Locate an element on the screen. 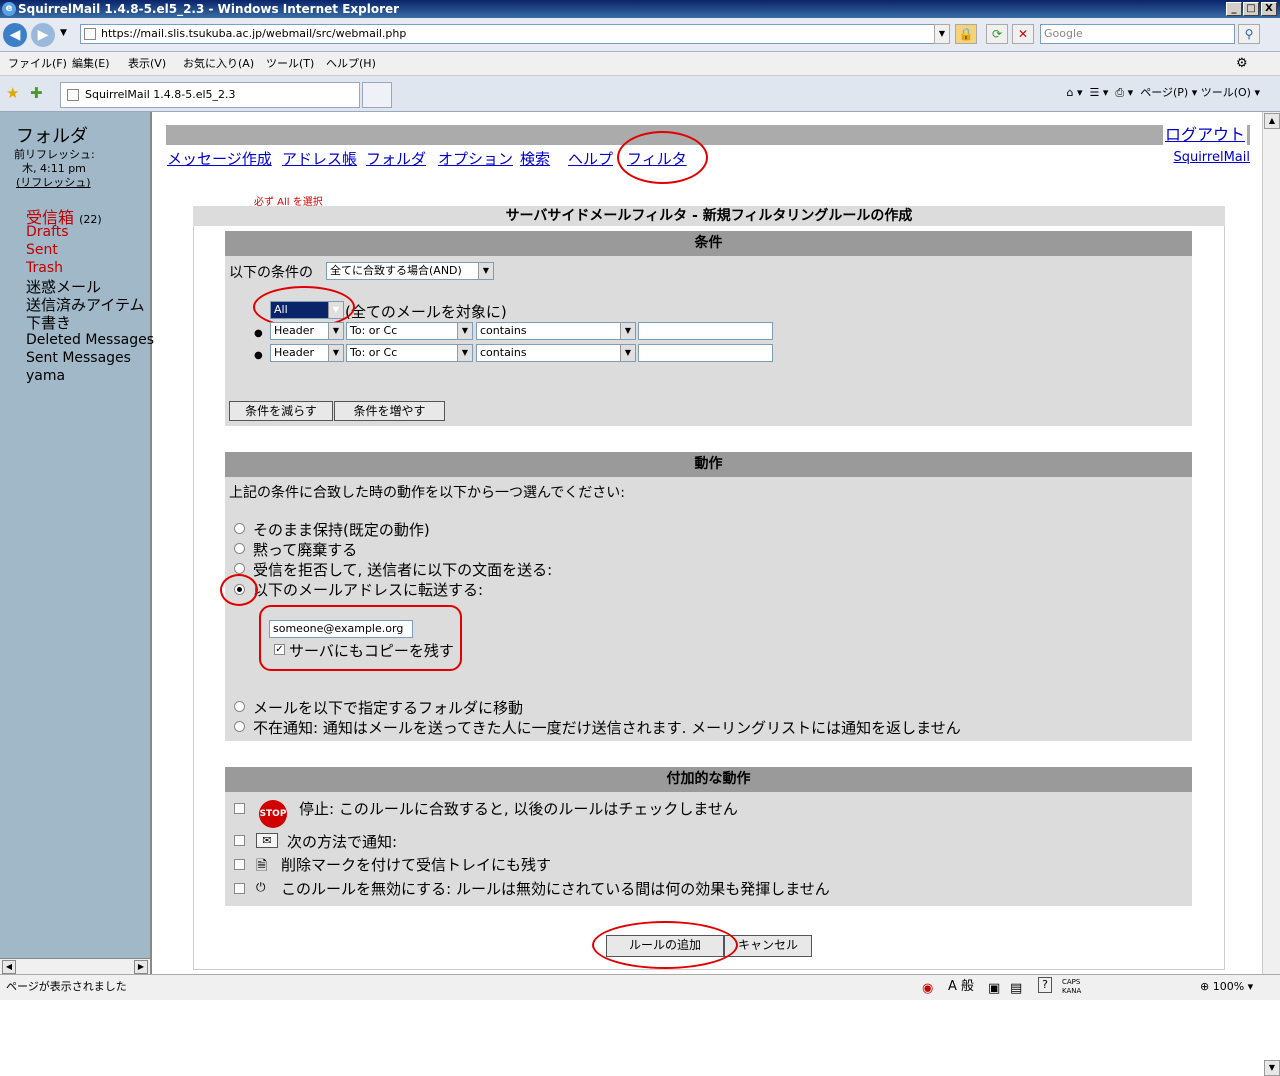  action-discard-label: 黙って廃棄する is located at coordinates (305, 550).